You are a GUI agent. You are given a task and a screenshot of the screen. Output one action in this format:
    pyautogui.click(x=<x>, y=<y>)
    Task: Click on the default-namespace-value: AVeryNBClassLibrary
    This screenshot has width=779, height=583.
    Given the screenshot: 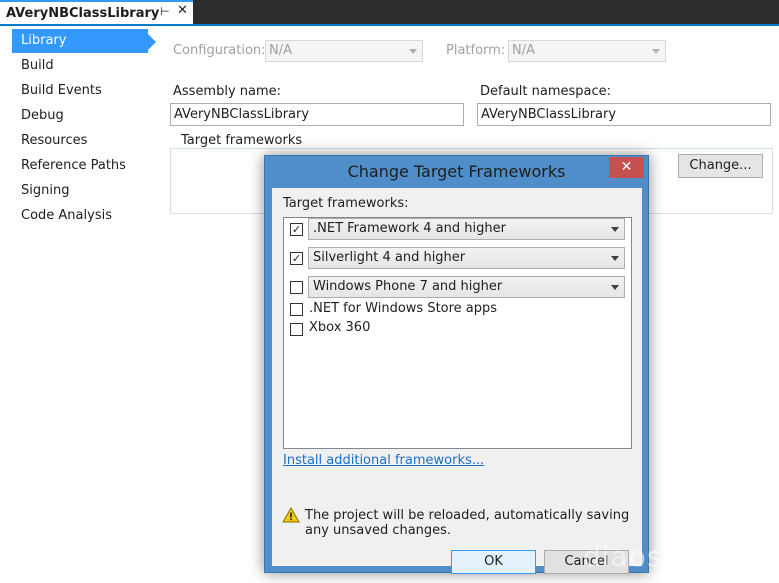 What is the action you would take?
    pyautogui.click(x=549, y=114)
    